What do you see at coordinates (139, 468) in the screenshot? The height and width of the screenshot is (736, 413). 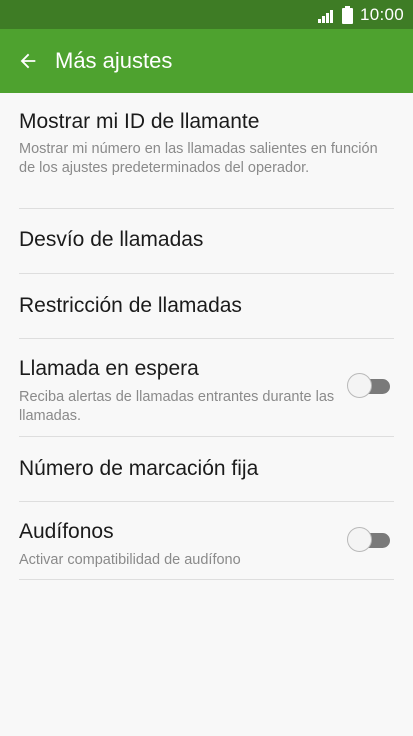 I see `setting-title: Número de marcación fija` at bounding box center [139, 468].